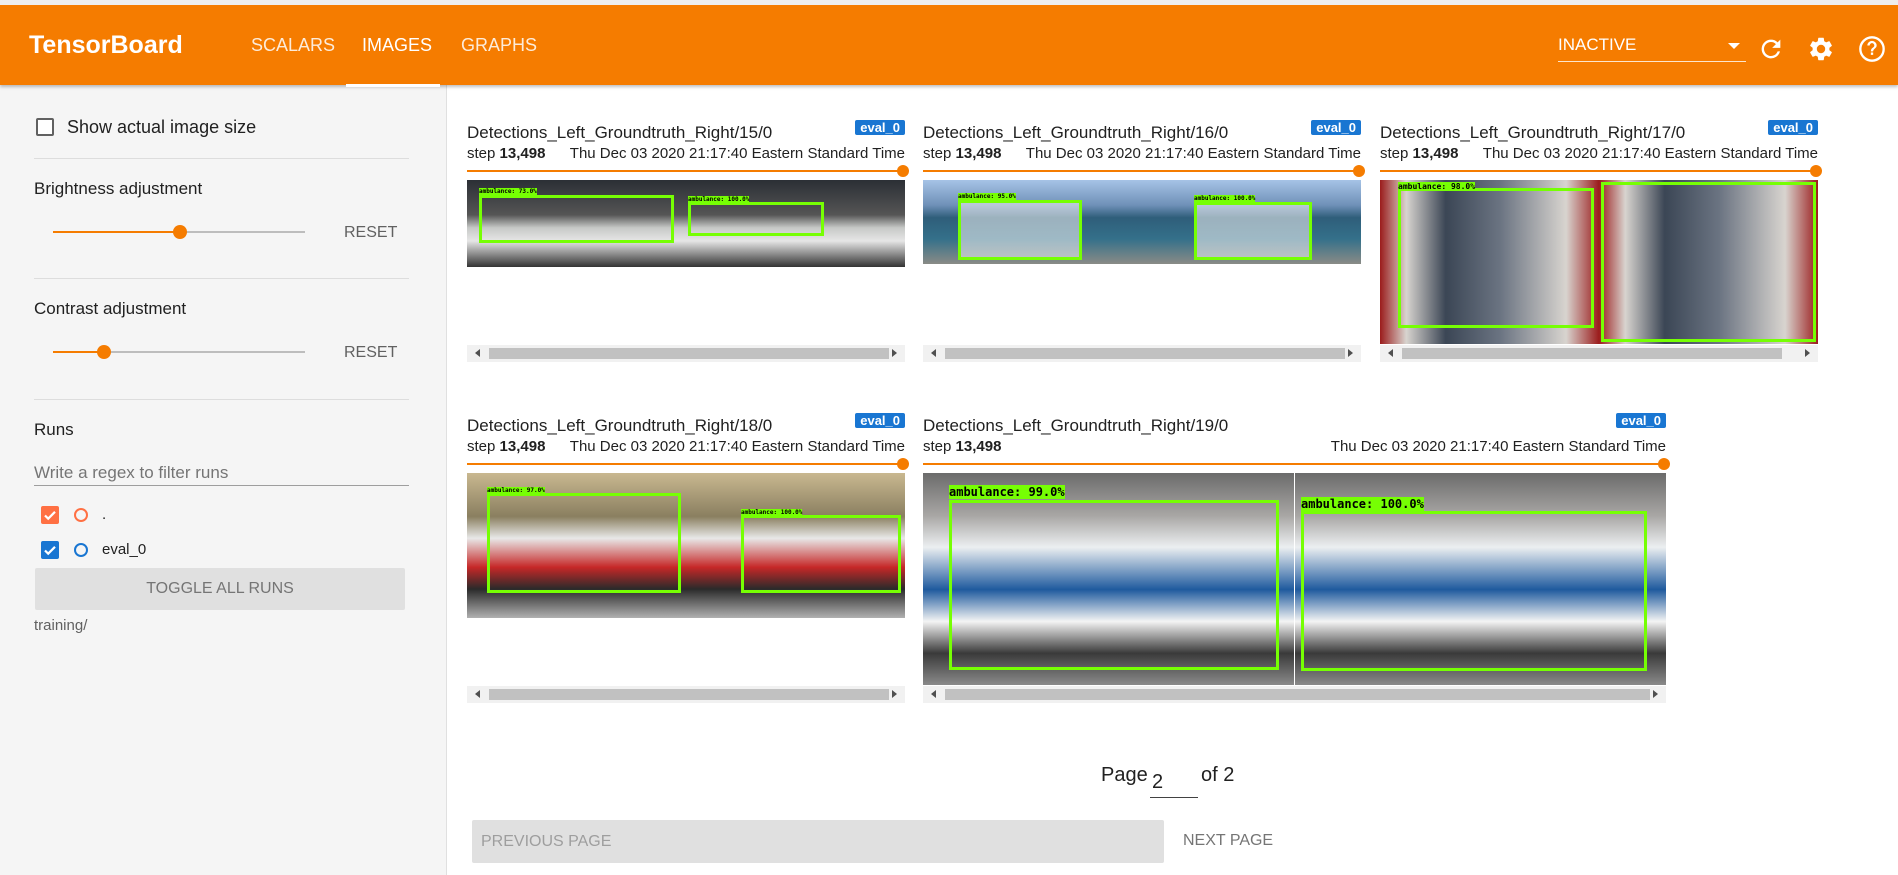 This screenshot has width=1898, height=875. What do you see at coordinates (104, 352) in the screenshot?
I see `contrast-slider-thumb` at bounding box center [104, 352].